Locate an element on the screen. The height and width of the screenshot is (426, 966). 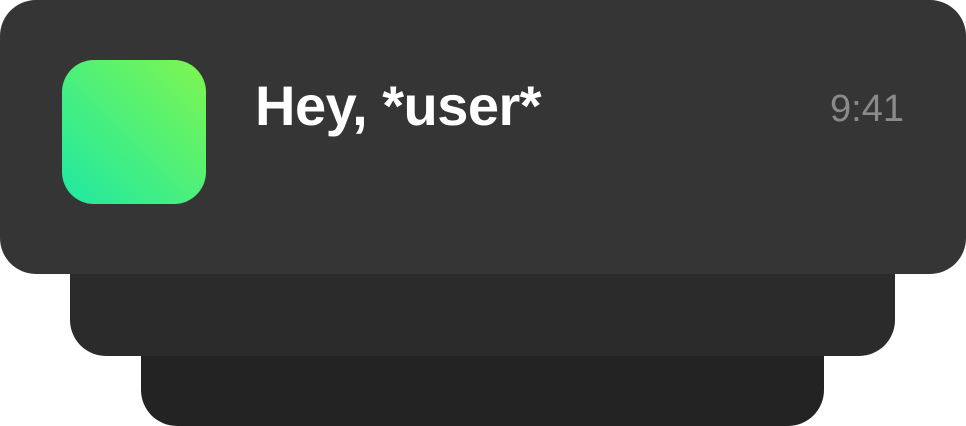
app-icon is located at coordinates (134, 132).